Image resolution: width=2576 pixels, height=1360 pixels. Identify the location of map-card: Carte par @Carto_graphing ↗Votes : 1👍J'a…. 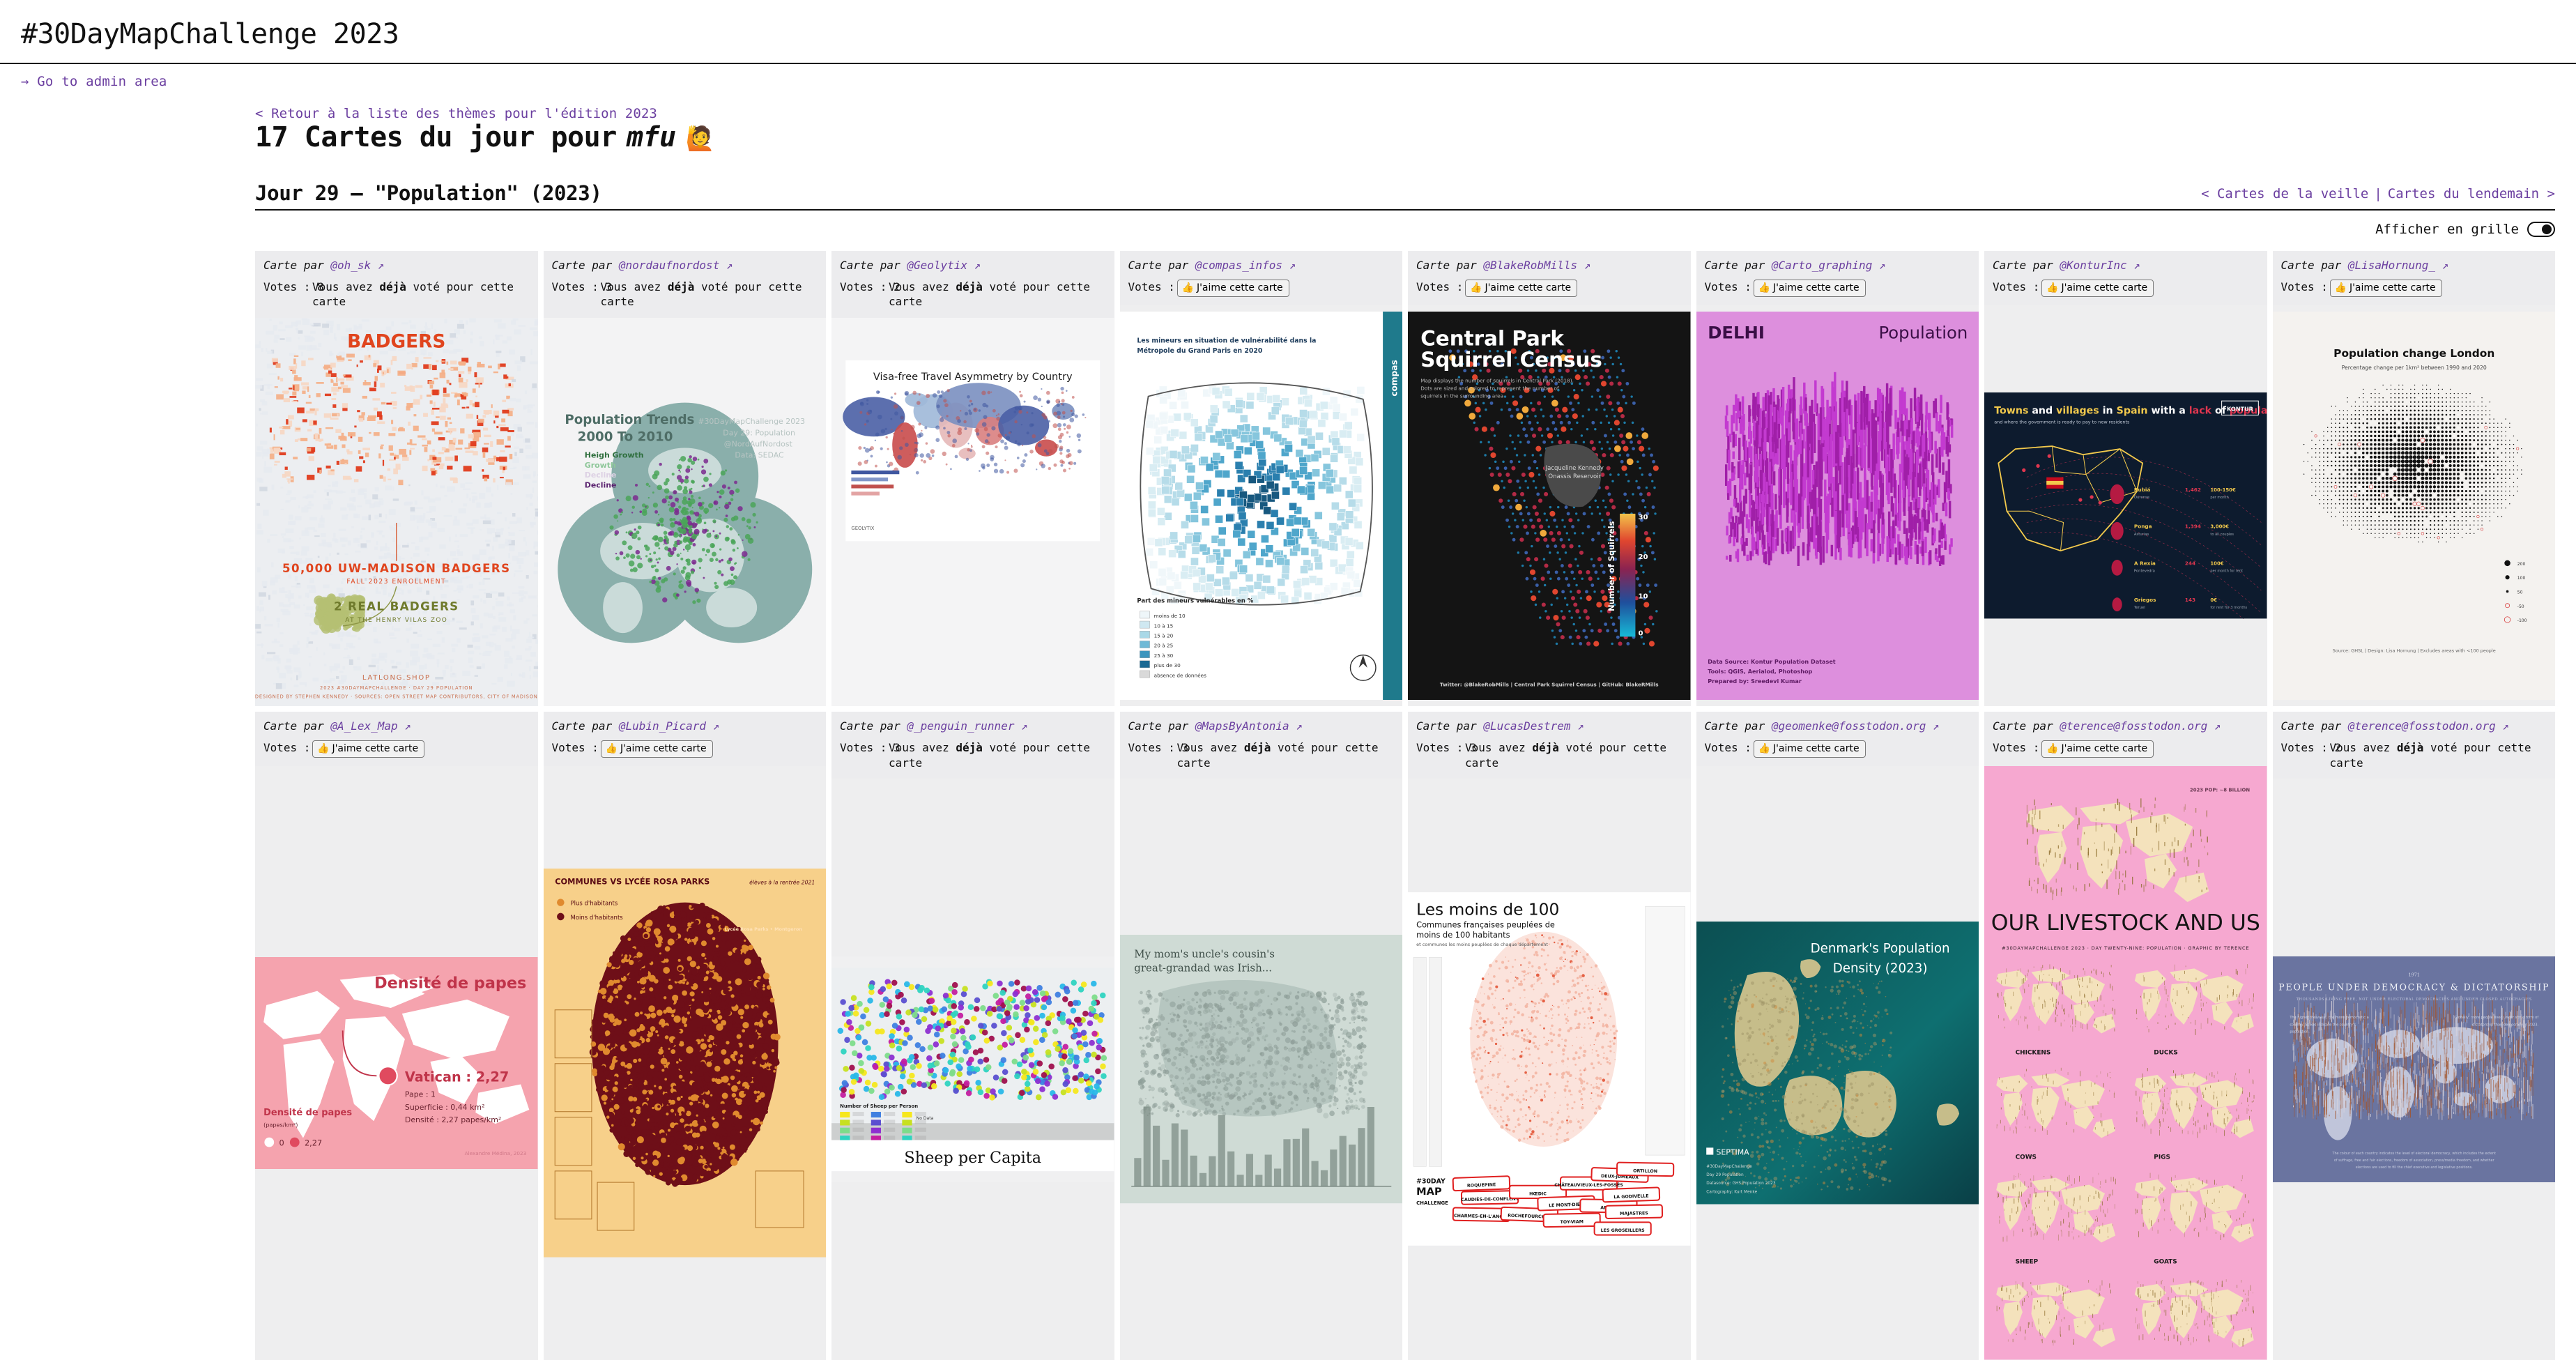
(1837, 478).